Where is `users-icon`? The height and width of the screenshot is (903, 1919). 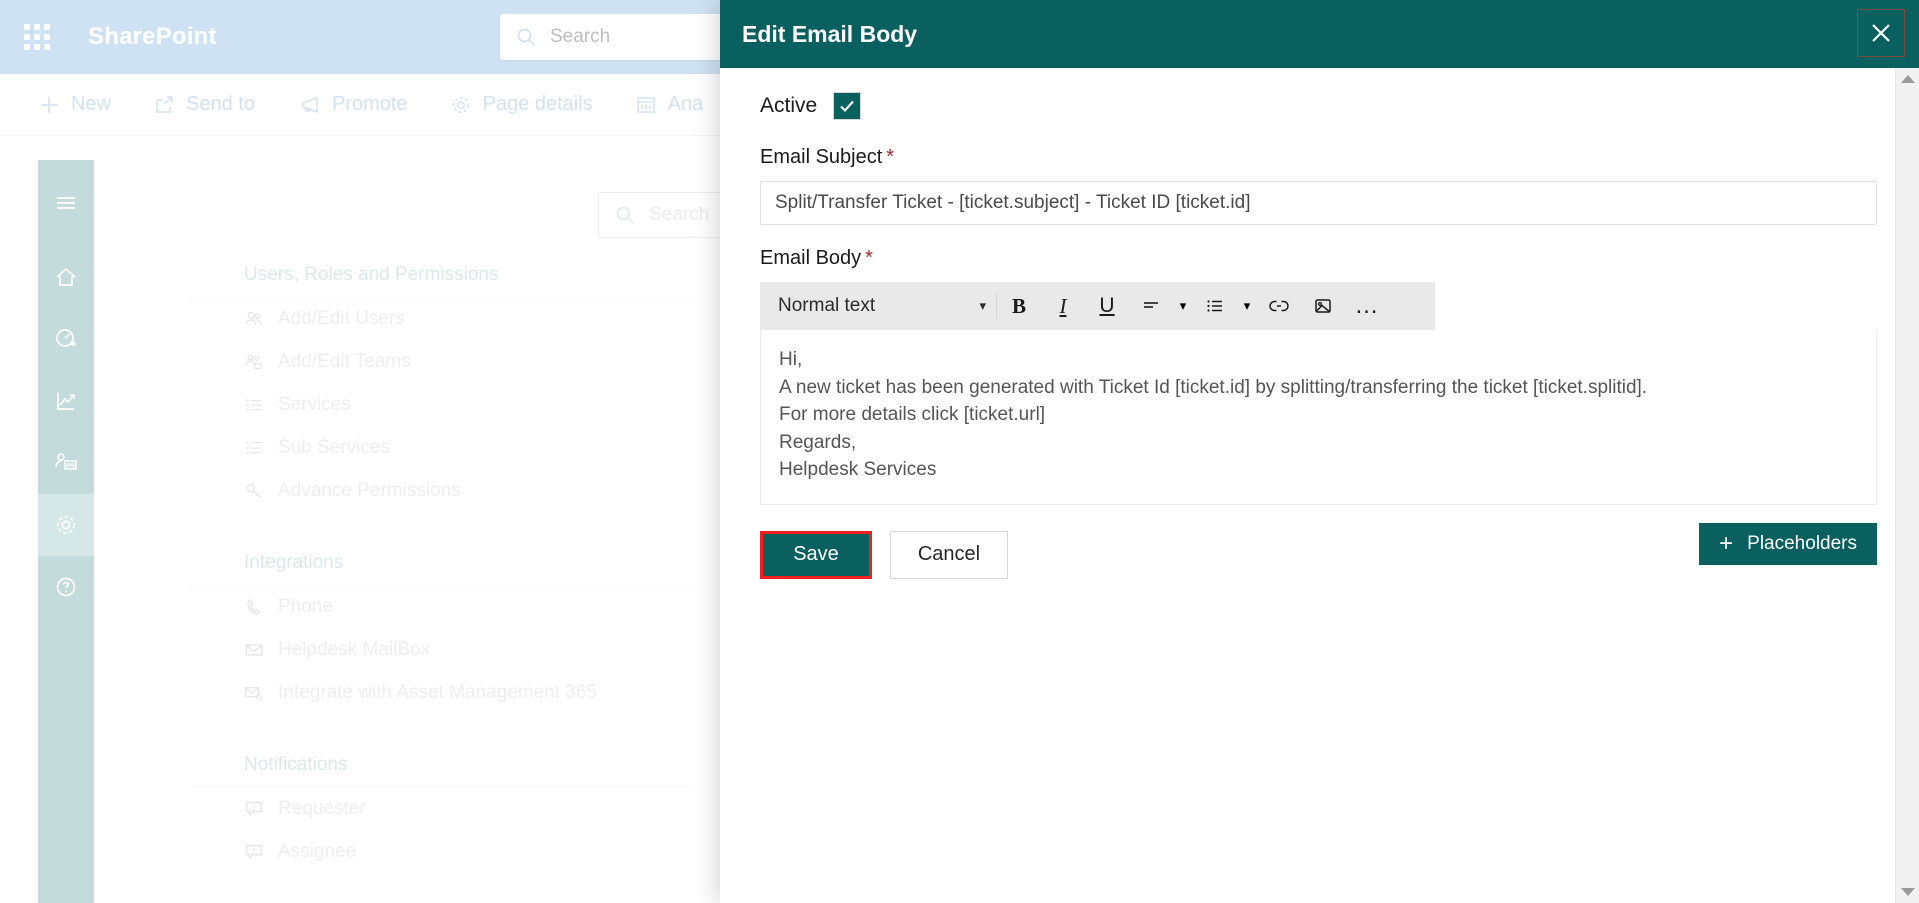 users-icon is located at coordinates (254, 318).